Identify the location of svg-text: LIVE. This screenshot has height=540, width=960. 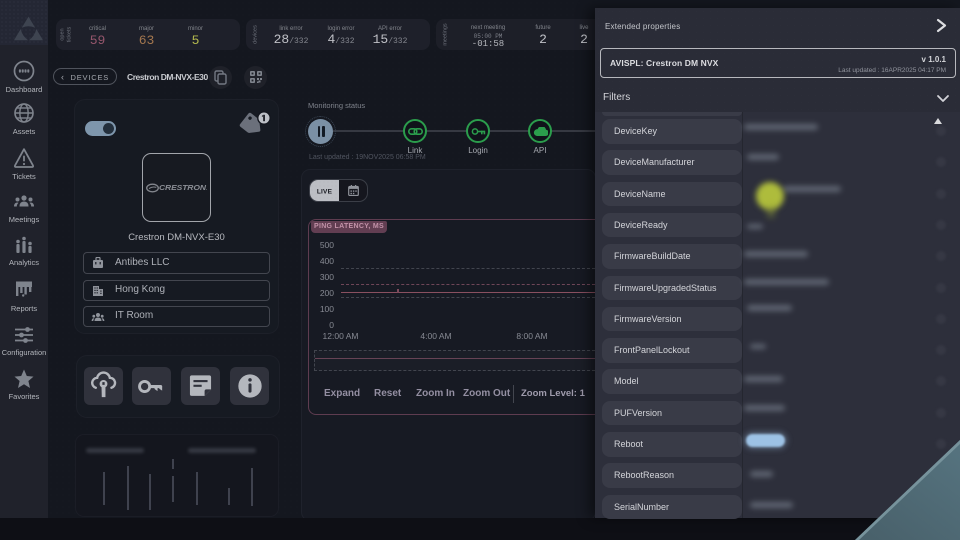
(325, 191).